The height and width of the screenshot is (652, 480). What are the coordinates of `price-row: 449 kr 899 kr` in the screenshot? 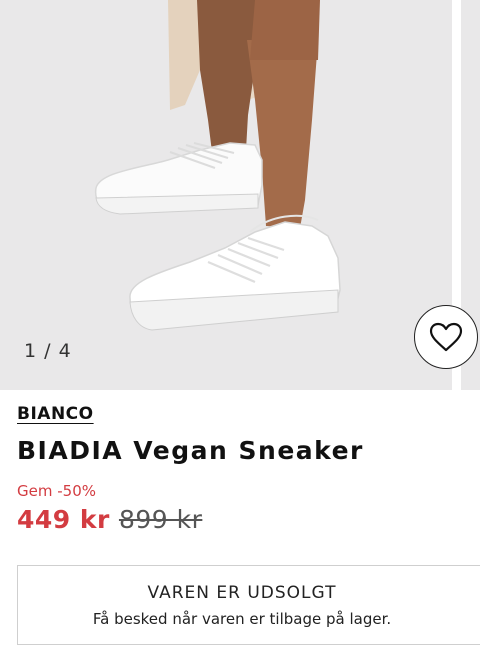 It's located at (109, 519).